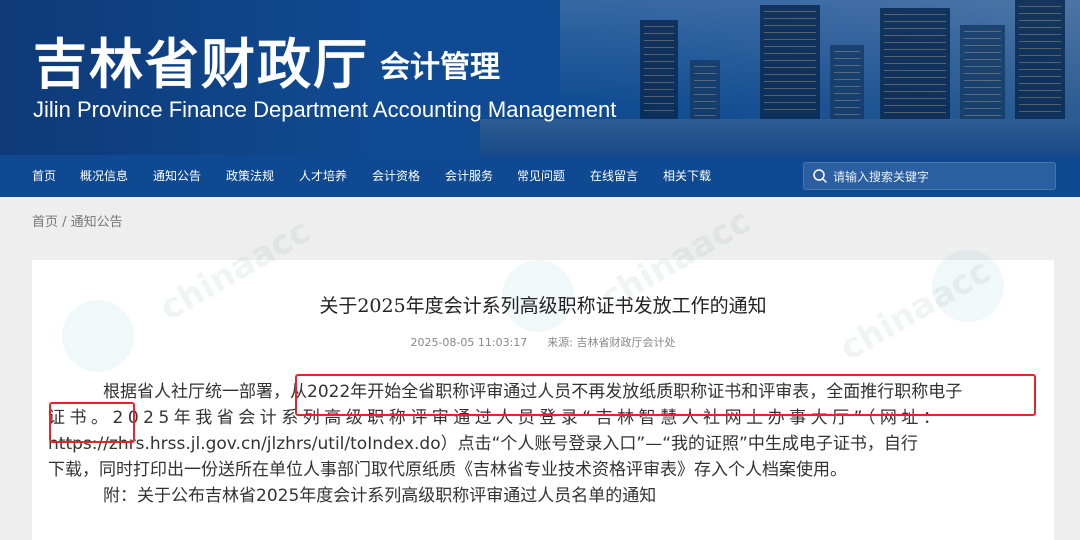  What do you see at coordinates (250, 176) in the screenshot?
I see `nav-item-policies: 政策法规` at bounding box center [250, 176].